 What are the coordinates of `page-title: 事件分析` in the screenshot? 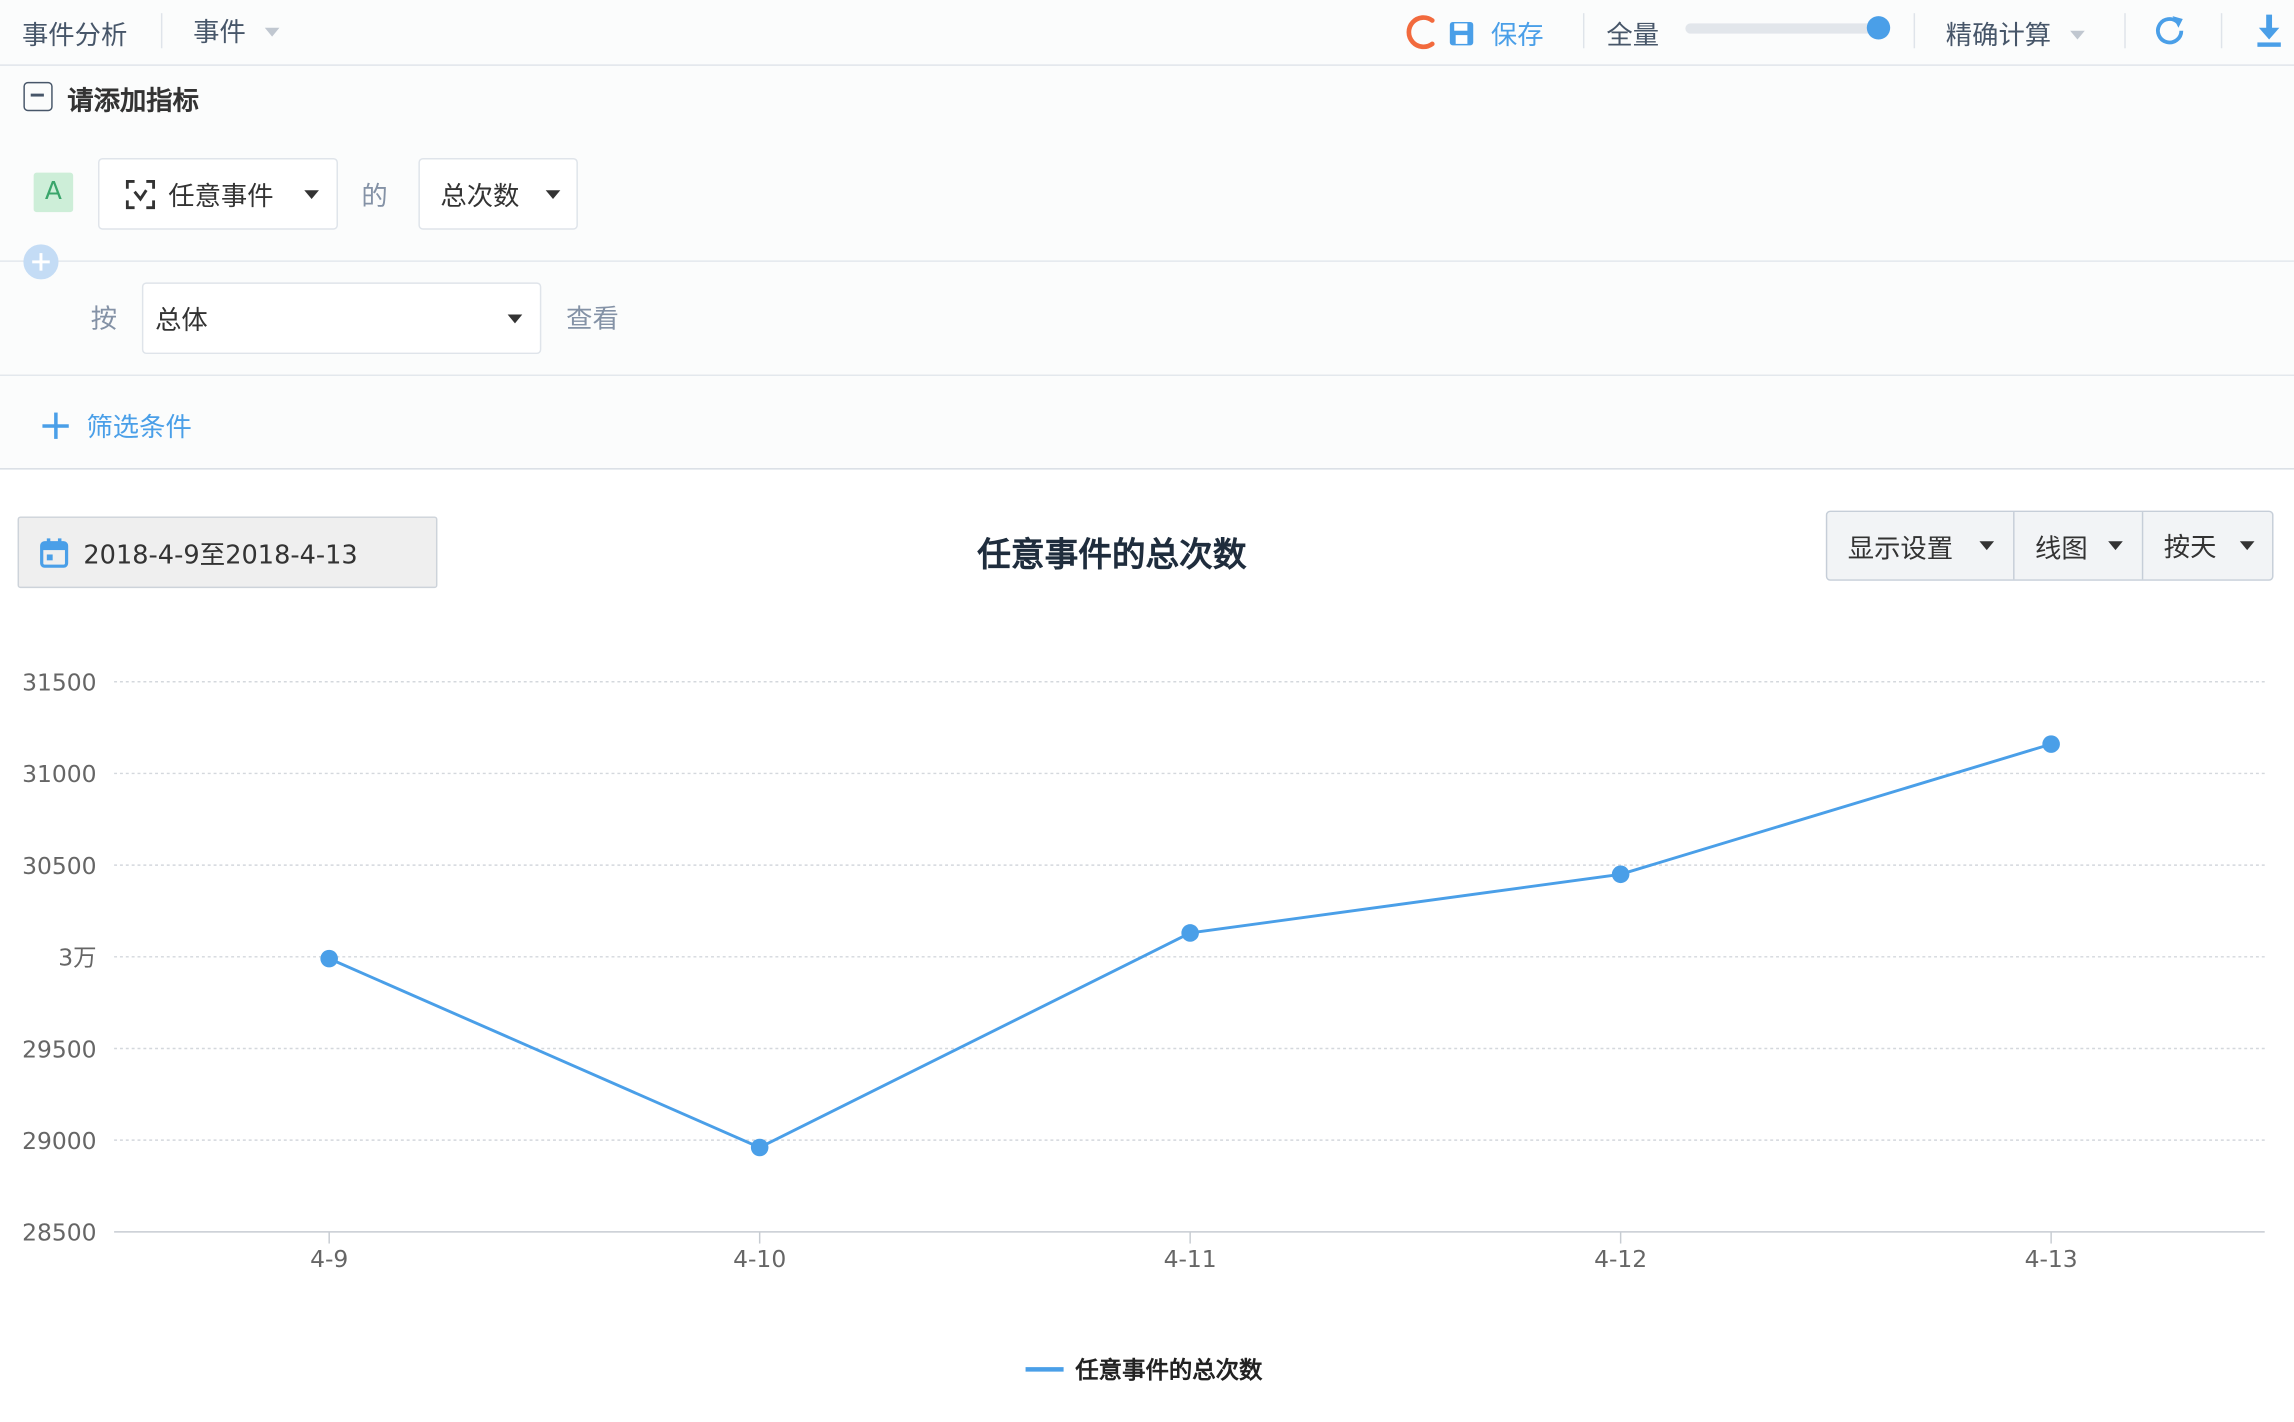 It's located at (74, 36).